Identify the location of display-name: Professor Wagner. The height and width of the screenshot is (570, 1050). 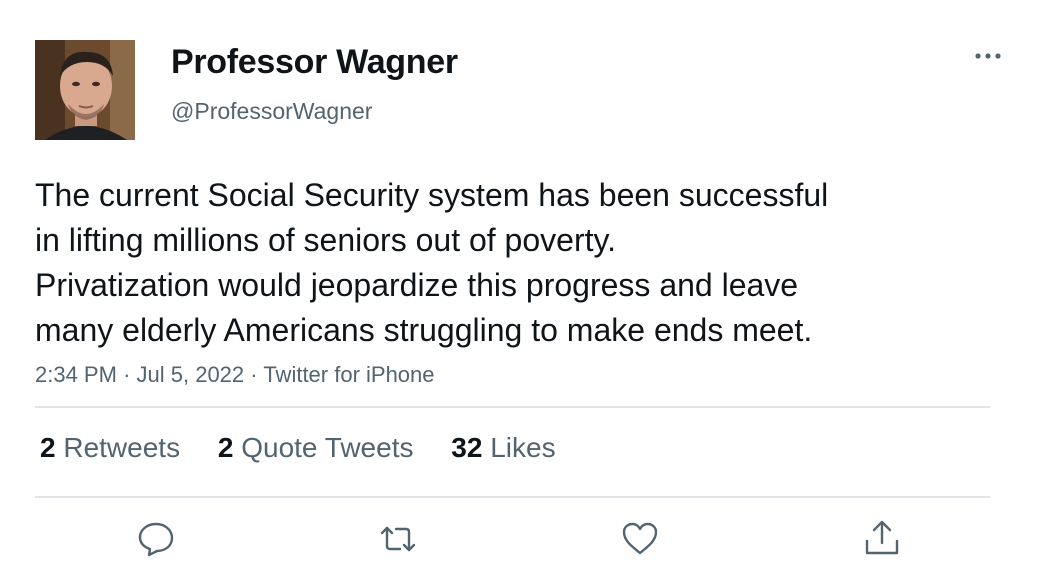
(314, 62).